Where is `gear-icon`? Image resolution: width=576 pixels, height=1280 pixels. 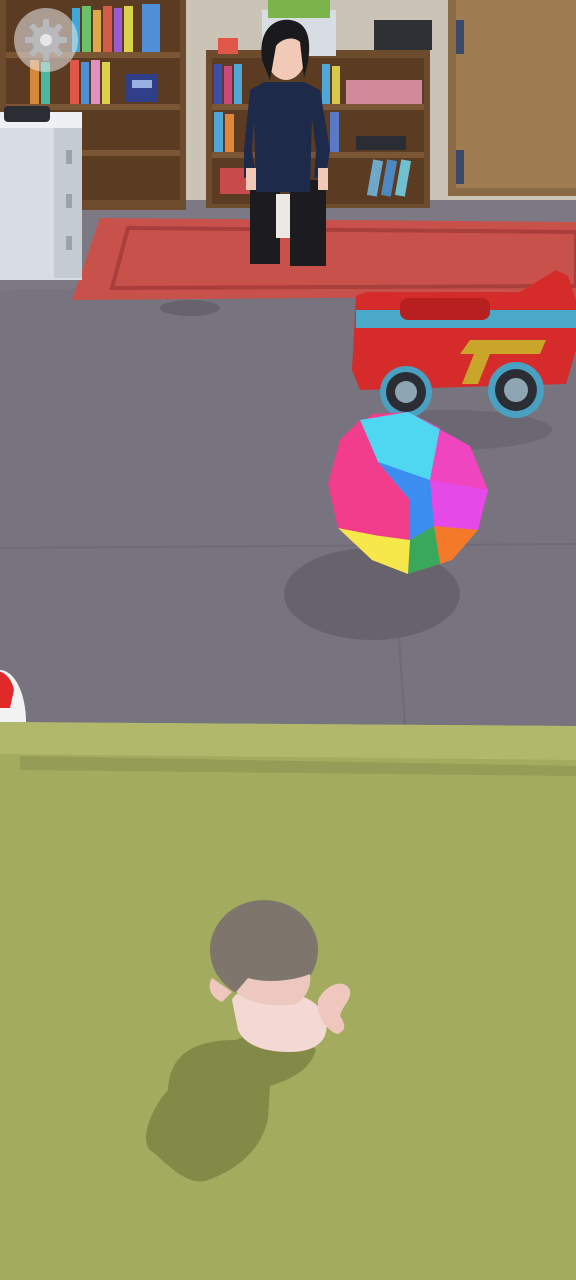
gear-icon is located at coordinates (46, 40).